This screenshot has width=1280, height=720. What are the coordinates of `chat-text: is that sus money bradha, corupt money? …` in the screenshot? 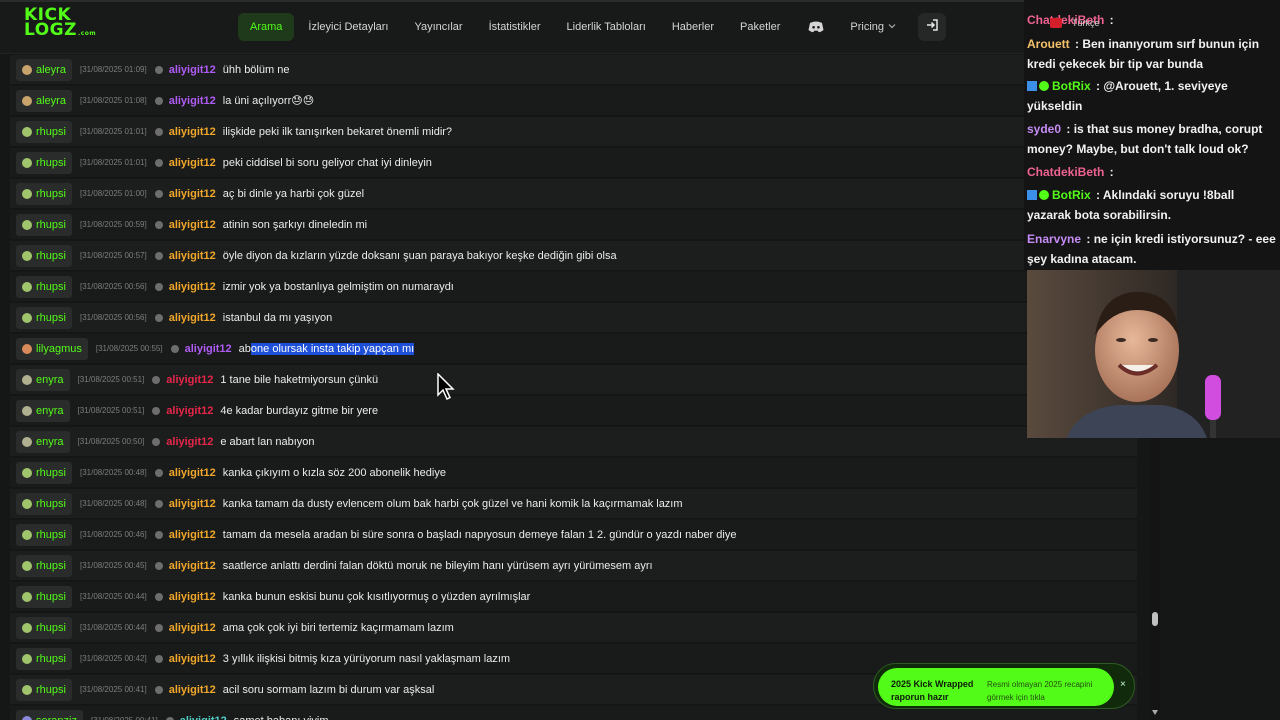 It's located at (1145, 139).